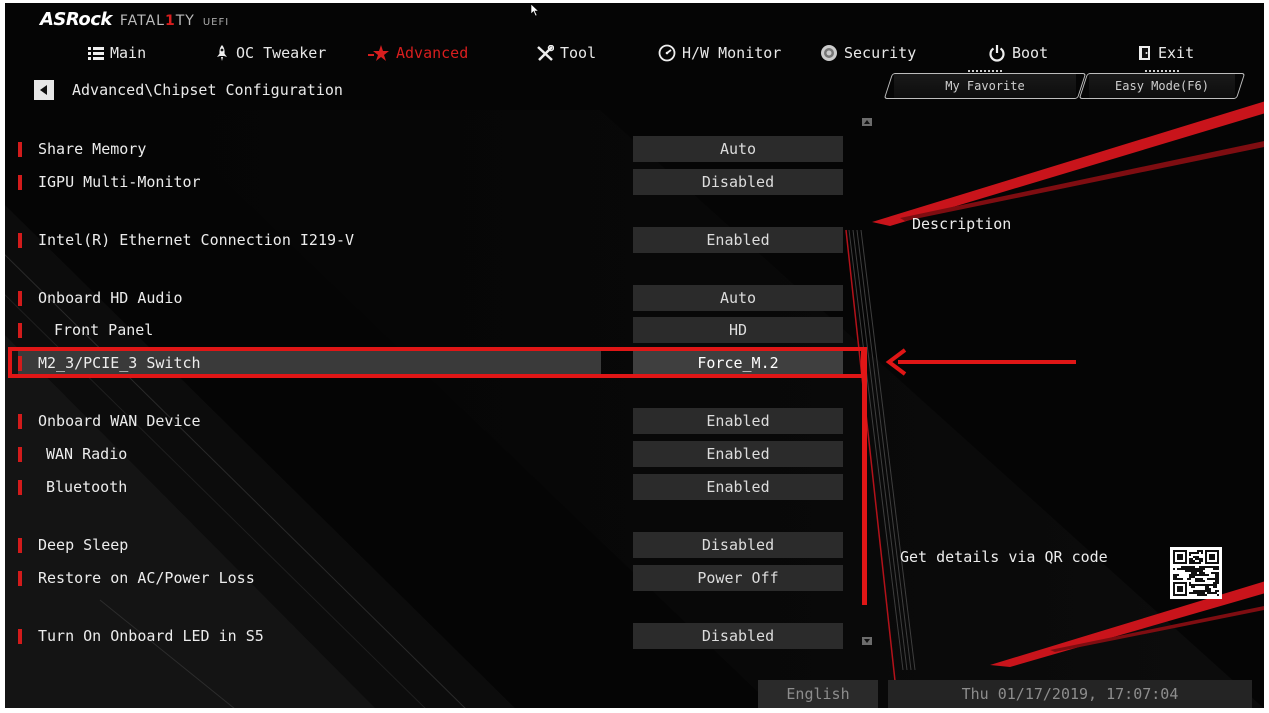  I want to click on easy-mode-button: Easy Mode(F6), so click(1162, 84).